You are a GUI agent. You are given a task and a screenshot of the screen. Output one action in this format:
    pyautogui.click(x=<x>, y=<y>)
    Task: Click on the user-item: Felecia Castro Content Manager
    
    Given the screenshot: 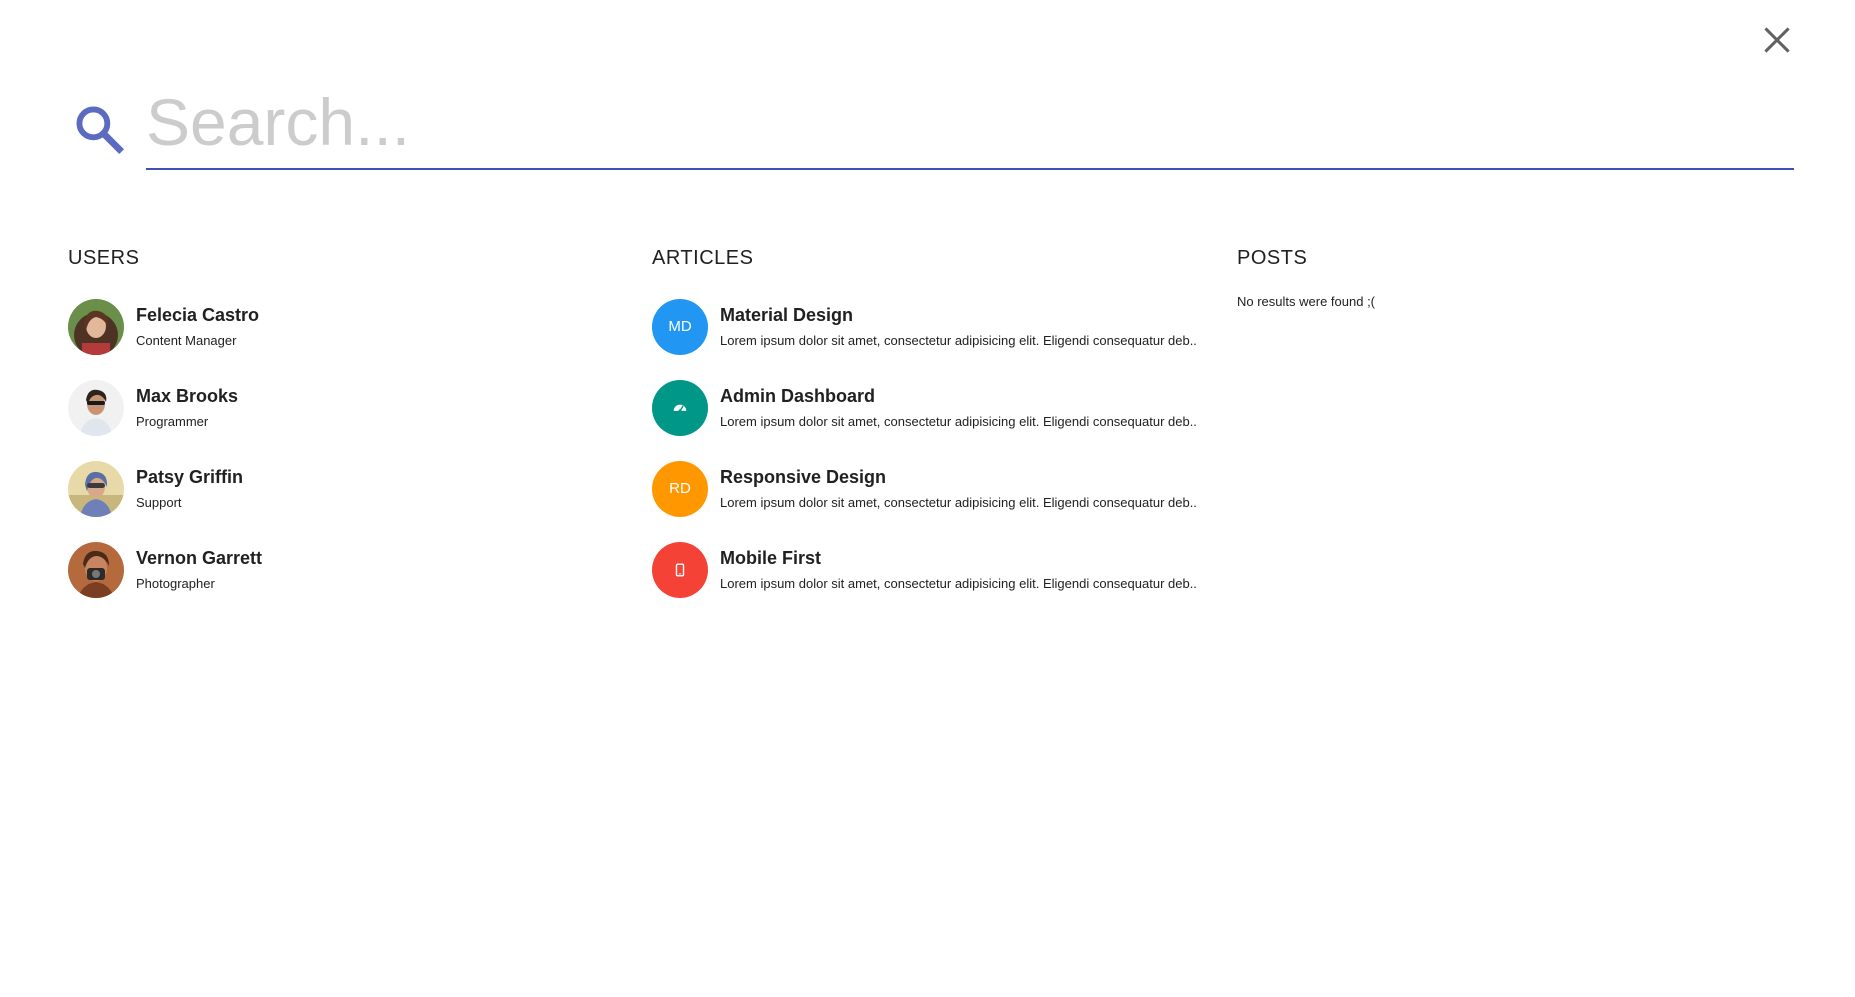 What is the action you would take?
    pyautogui.click(x=348, y=326)
    